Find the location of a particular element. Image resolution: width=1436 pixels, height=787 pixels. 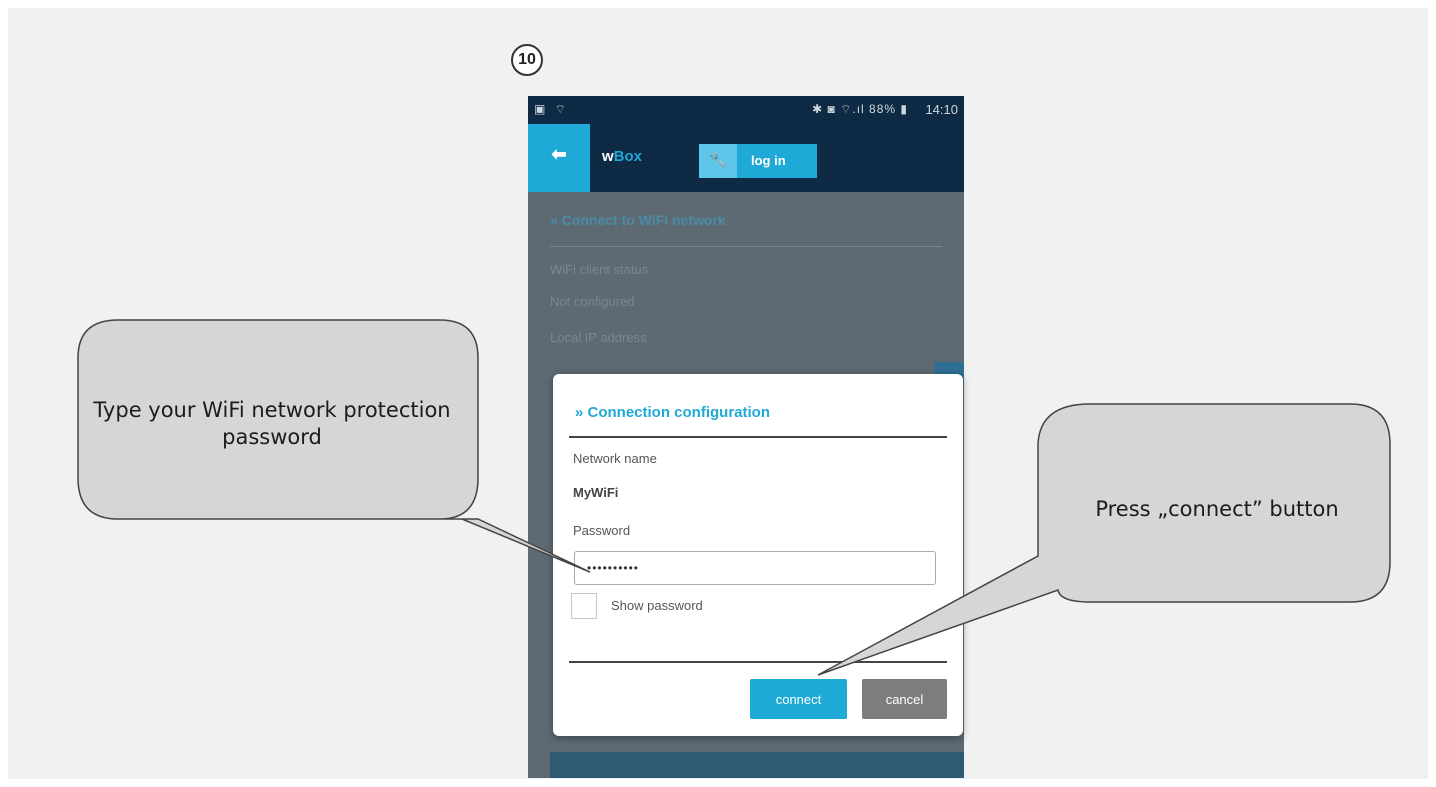

callout-right-text: Press „connect” button is located at coordinates (1217, 509).